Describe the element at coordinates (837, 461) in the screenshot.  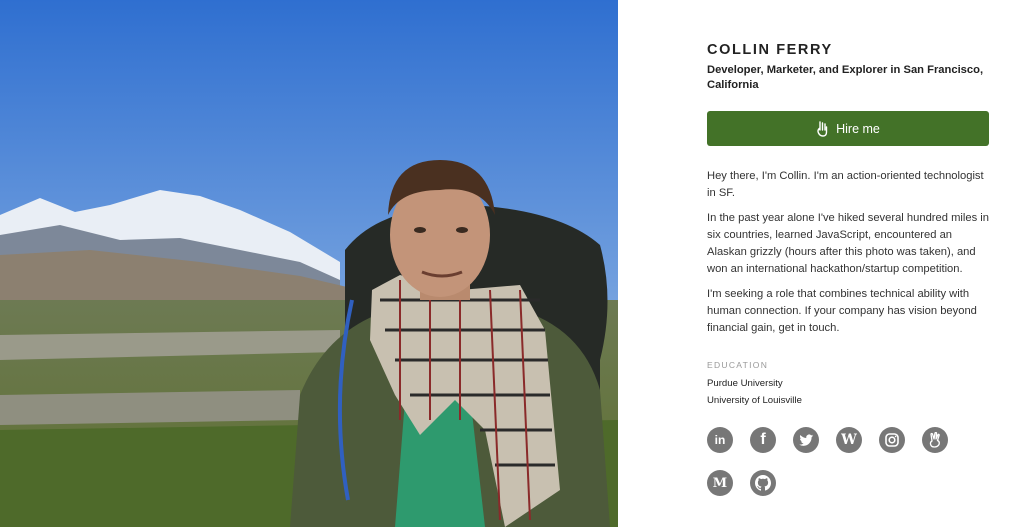
I see `social-links: in f W M` at that location.